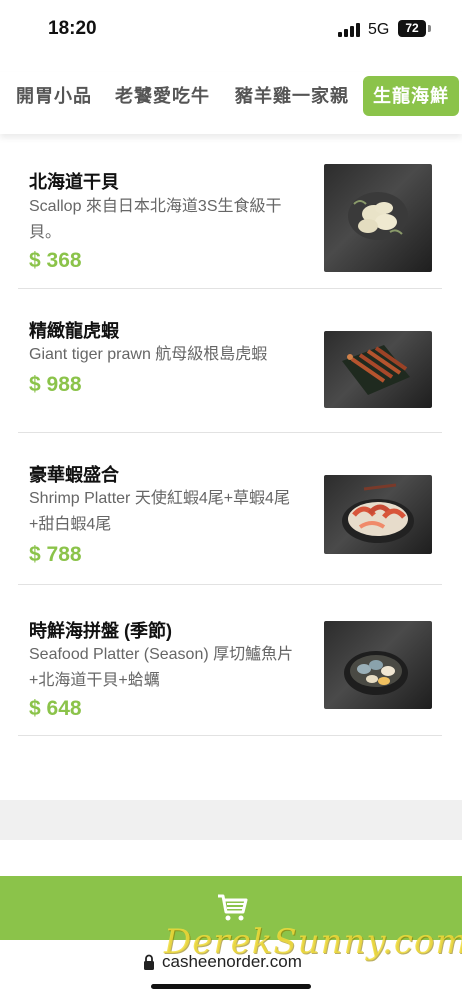  I want to click on shrimp-platter-photo, so click(378, 514).